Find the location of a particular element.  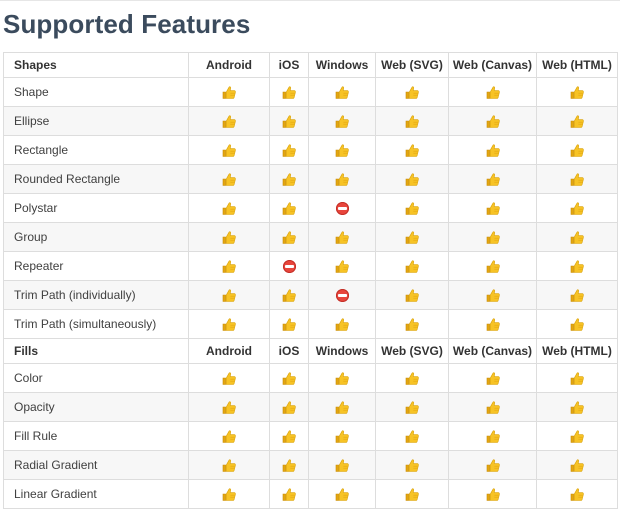

column-header-ios: iOS is located at coordinates (289, 351).